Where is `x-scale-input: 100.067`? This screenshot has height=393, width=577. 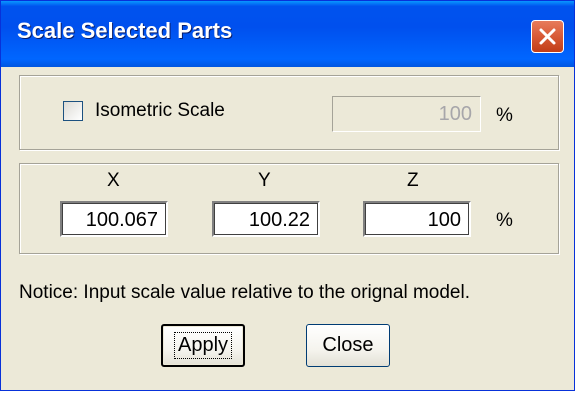 x-scale-input: 100.067 is located at coordinates (114, 219).